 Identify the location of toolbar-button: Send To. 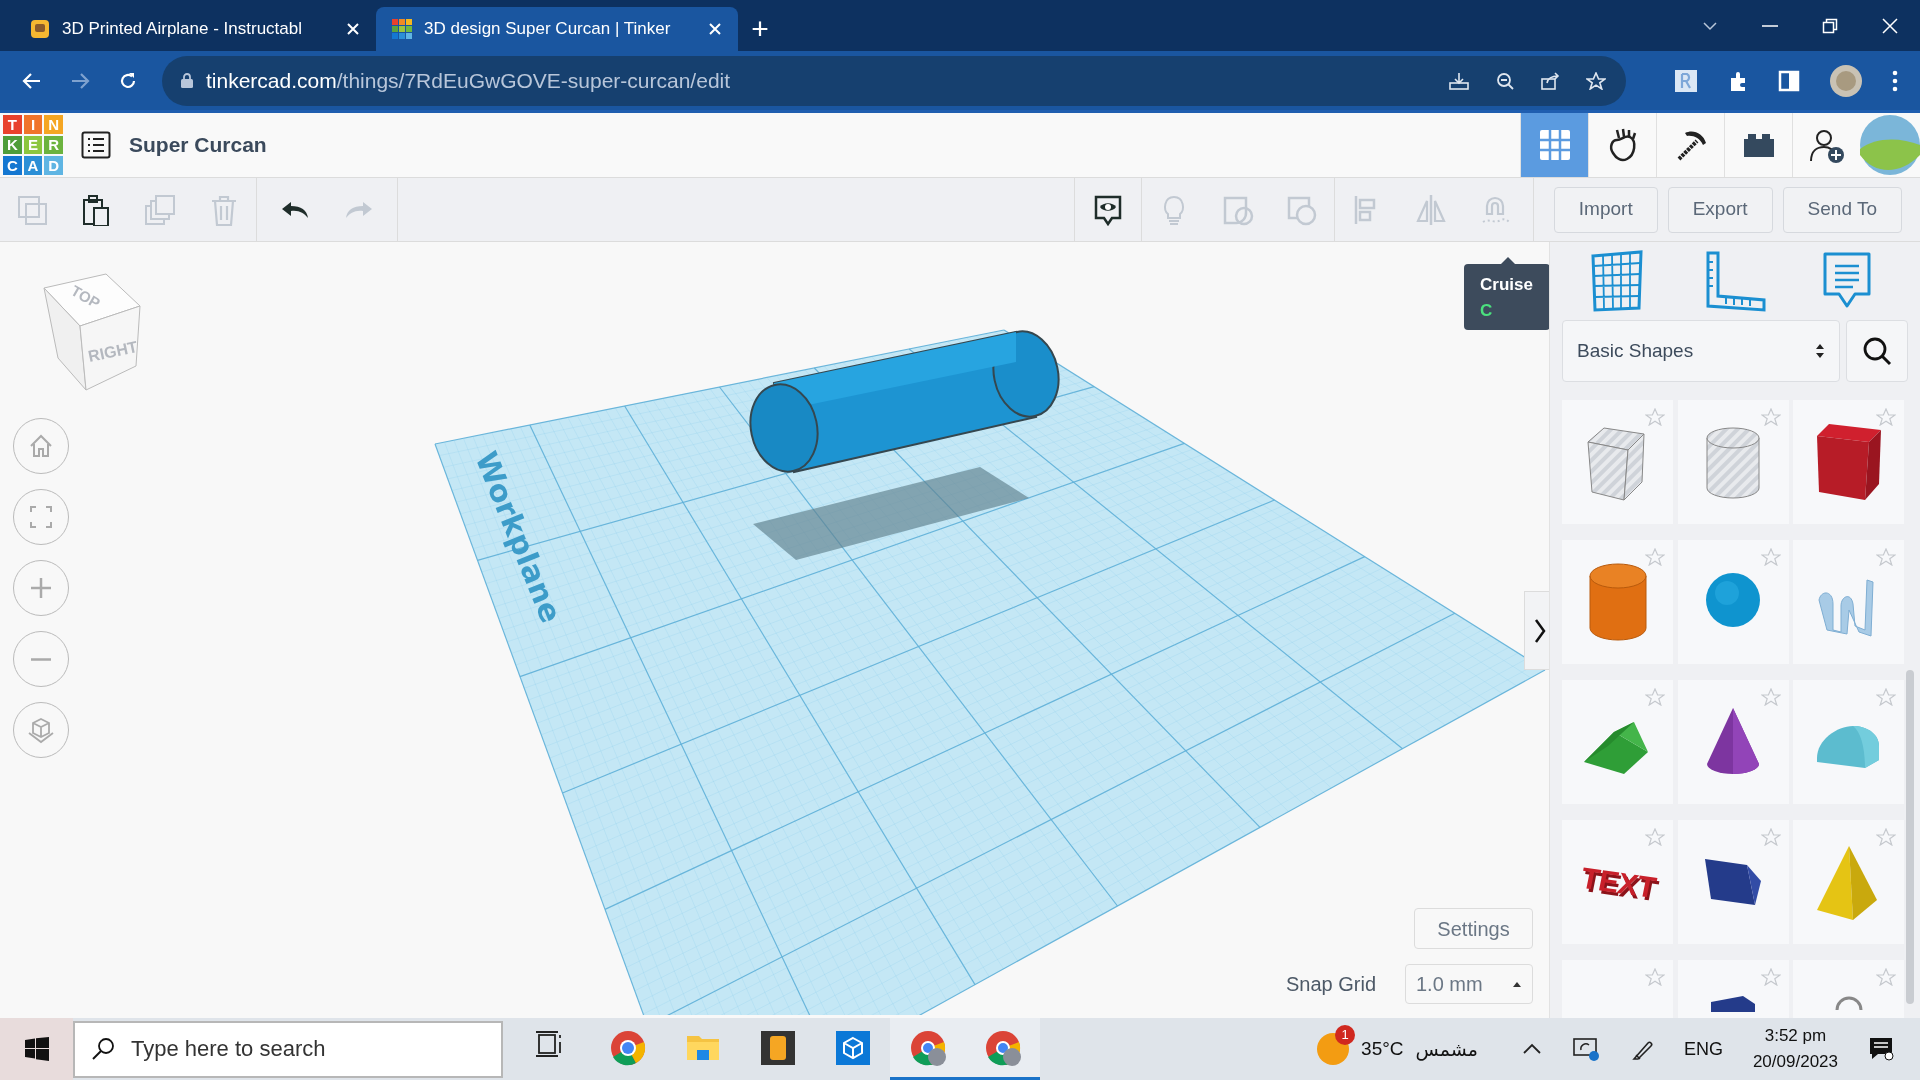
(1842, 209).